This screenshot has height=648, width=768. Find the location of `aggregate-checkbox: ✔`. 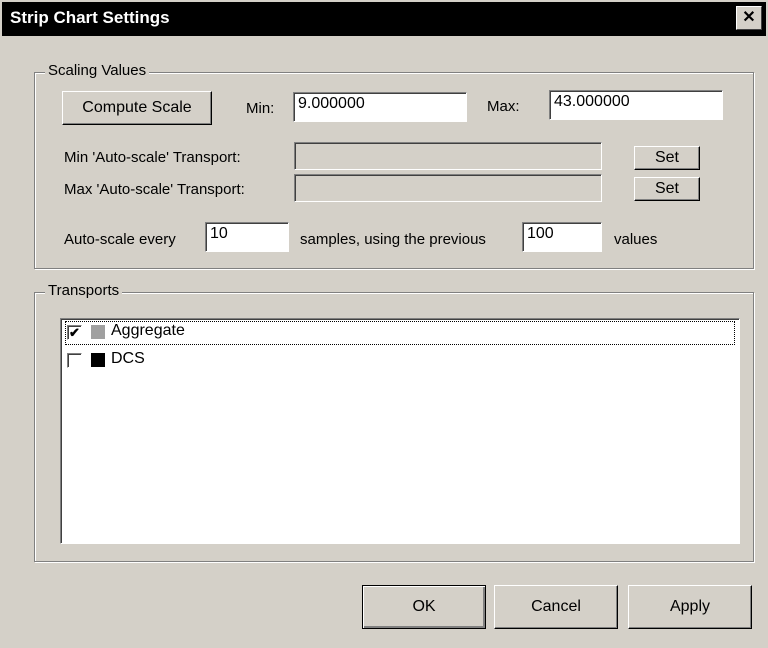

aggregate-checkbox: ✔ is located at coordinates (74, 332).